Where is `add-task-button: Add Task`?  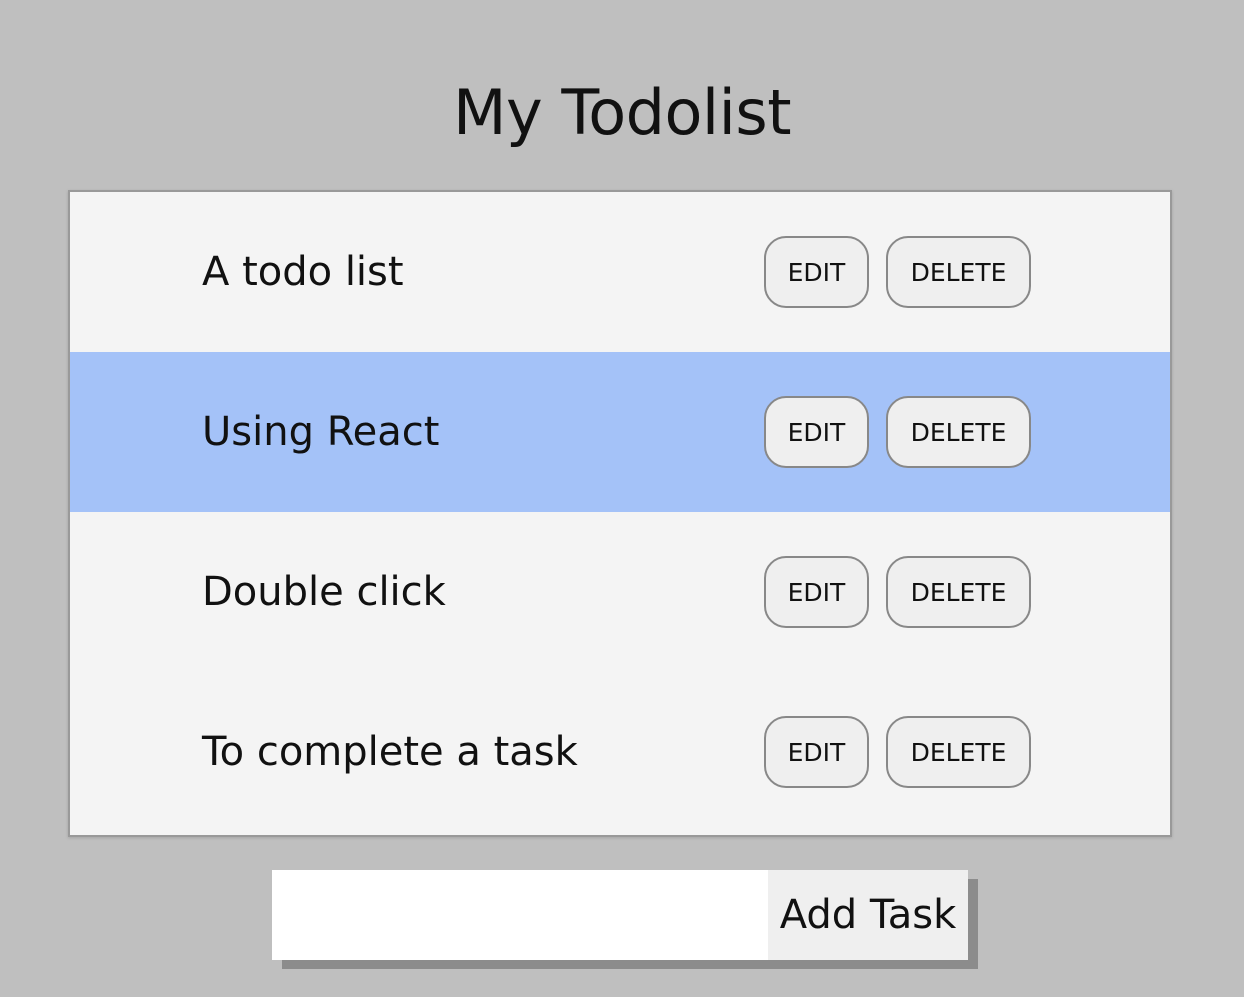 add-task-button: Add Task is located at coordinates (868, 915).